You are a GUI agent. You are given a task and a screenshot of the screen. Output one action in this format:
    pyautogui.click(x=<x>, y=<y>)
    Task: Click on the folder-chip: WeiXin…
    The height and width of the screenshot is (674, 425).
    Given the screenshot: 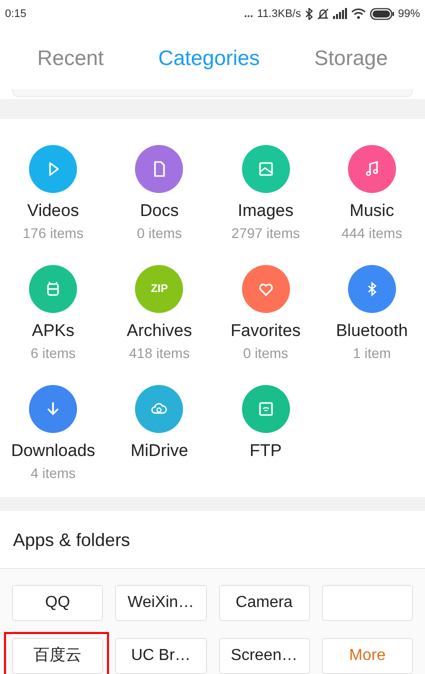 What is the action you would take?
    pyautogui.click(x=160, y=603)
    